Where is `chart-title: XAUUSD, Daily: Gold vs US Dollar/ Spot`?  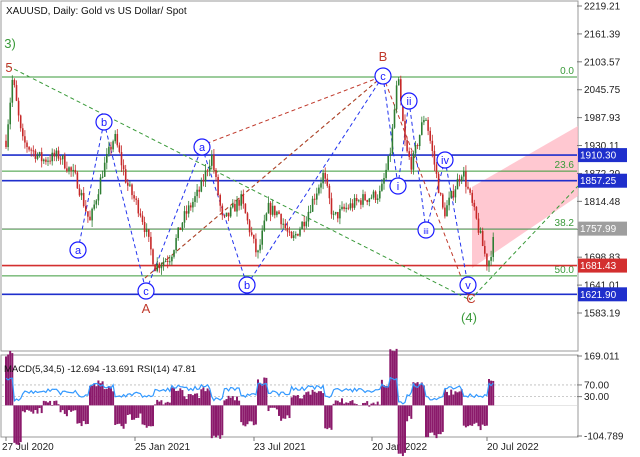 chart-title: XAUUSD, Daily: Gold vs US Dollar/ Spot is located at coordinates (96, 11).